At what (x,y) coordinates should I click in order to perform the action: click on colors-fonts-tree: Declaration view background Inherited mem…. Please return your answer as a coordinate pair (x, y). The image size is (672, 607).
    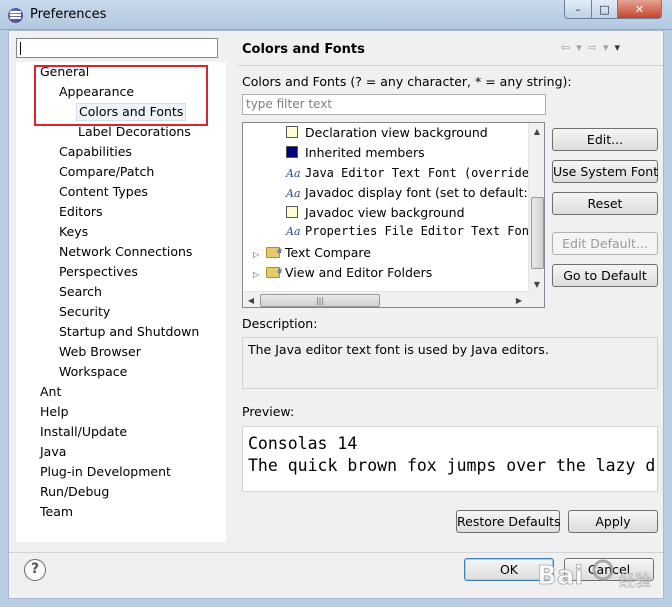
    Looking at the image, I should click on (393, 215).